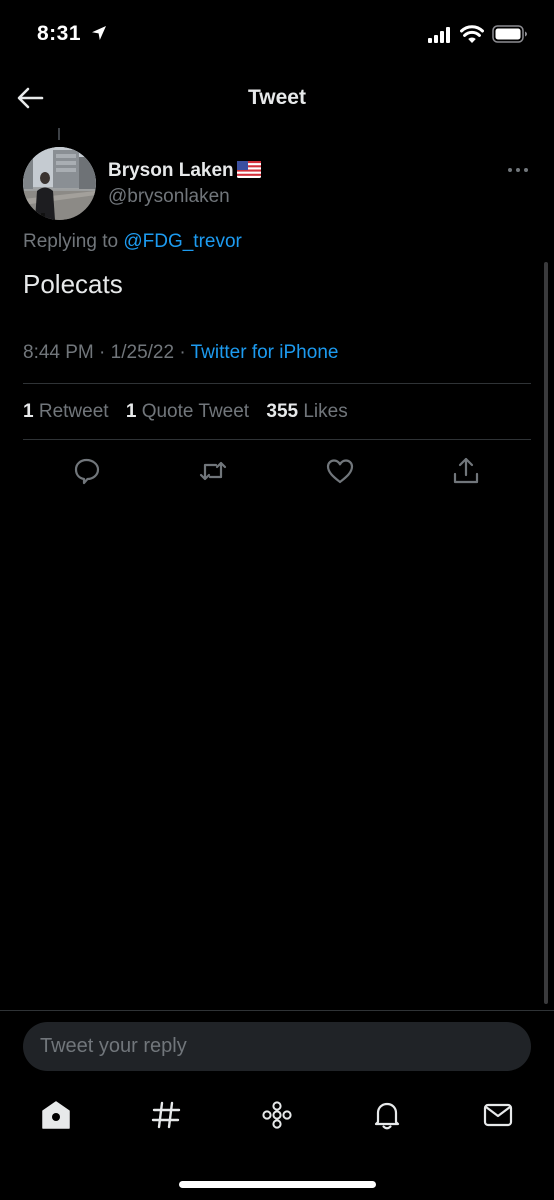 The height and width of the screenshot is (1200, 554). I want to click on location-arrow-icon, so click(99, 33).